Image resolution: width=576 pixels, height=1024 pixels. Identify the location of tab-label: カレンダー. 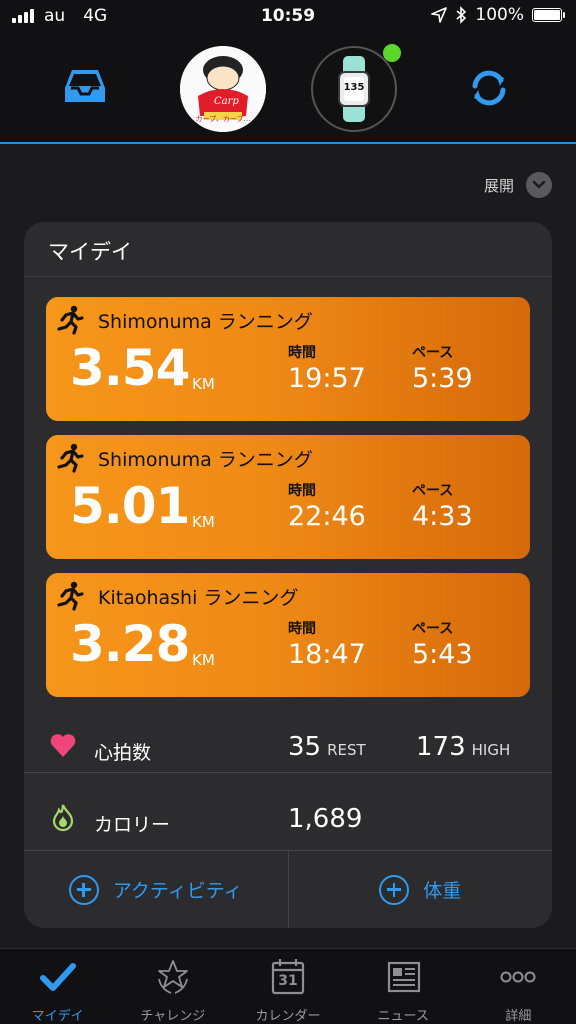
(288, 1016).